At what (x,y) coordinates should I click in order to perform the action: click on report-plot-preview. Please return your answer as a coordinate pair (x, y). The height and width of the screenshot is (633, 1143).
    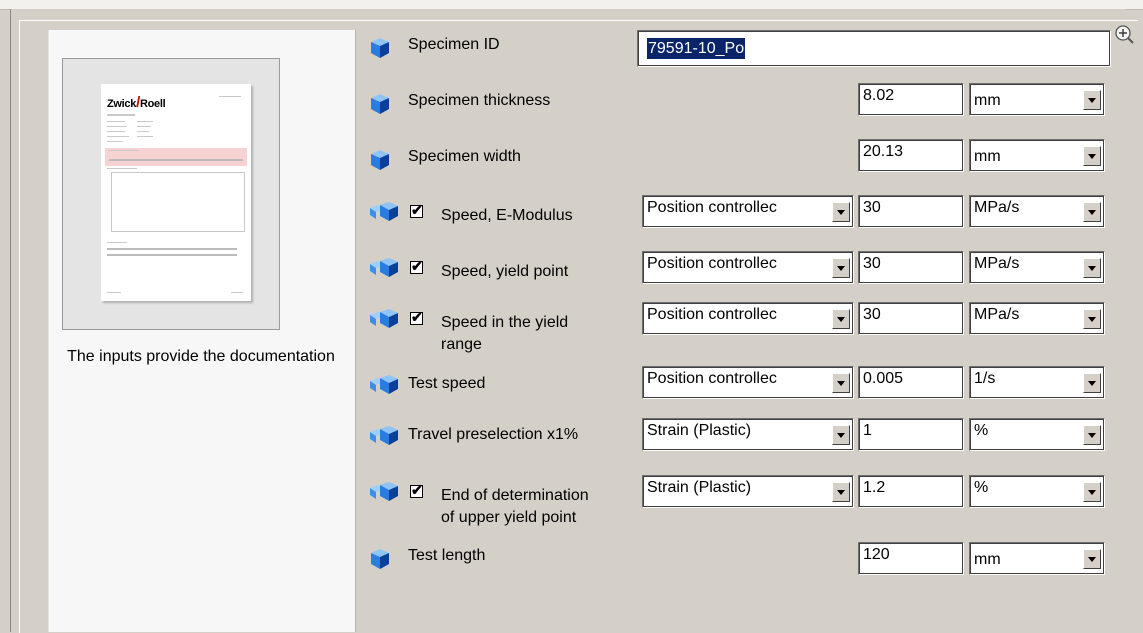
    Looking at the image, I should click on (178, 202).